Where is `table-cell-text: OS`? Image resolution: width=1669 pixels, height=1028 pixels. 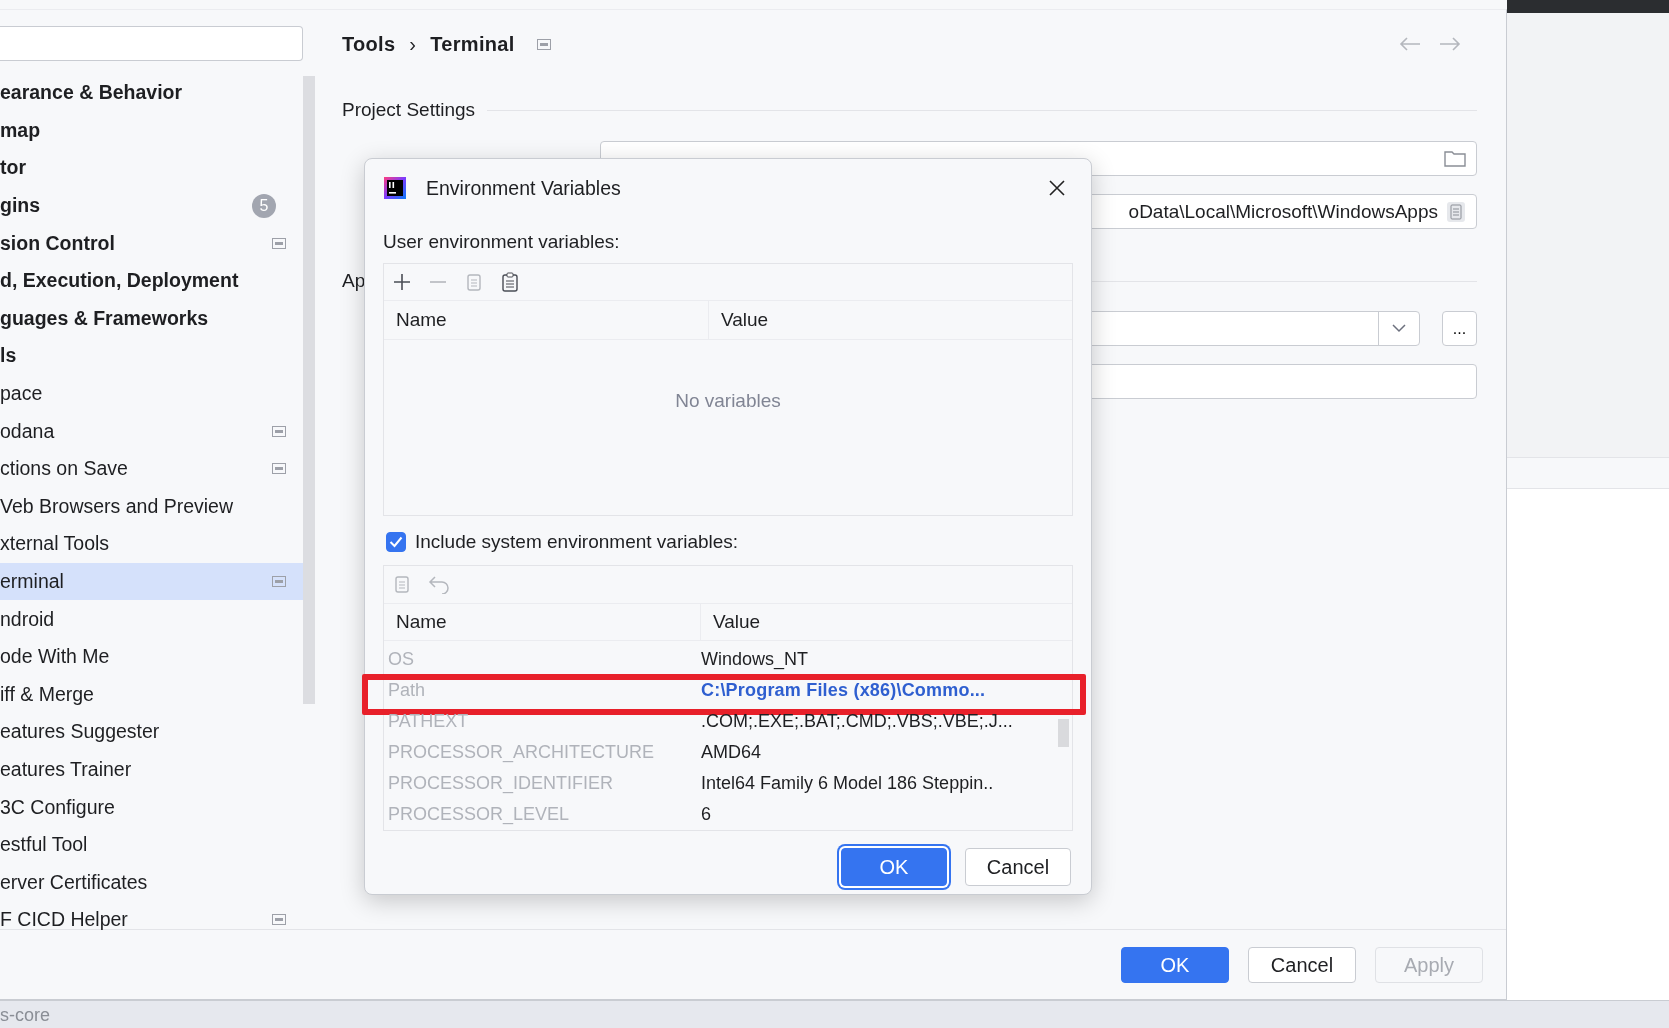 table-cell-text: OS is located at coordinates (401, 659).